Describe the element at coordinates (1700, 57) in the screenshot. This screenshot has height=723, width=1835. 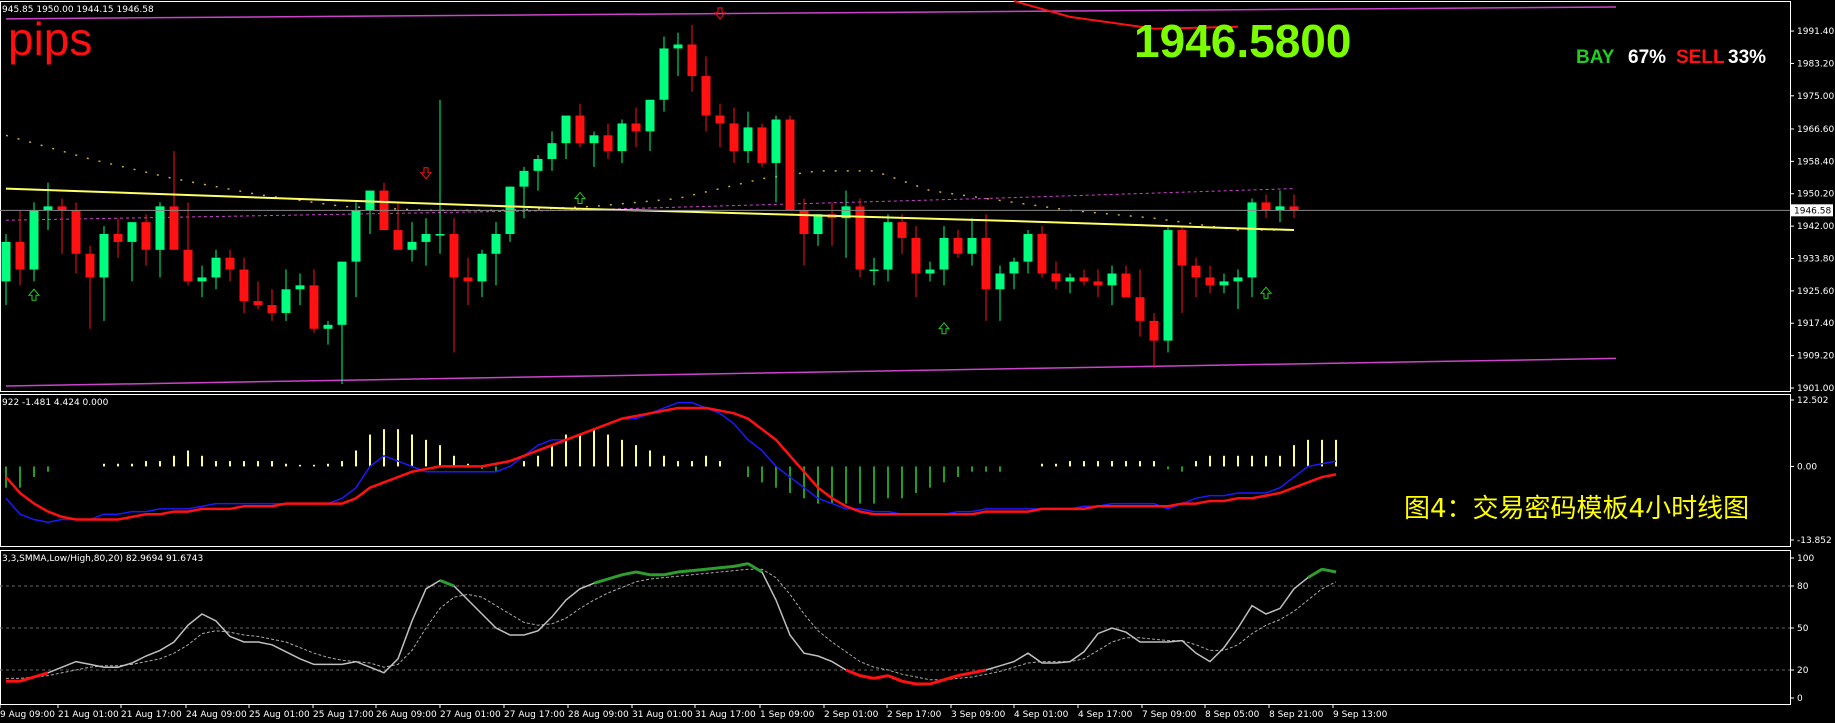
I see `sell-label: SELL` at that location.